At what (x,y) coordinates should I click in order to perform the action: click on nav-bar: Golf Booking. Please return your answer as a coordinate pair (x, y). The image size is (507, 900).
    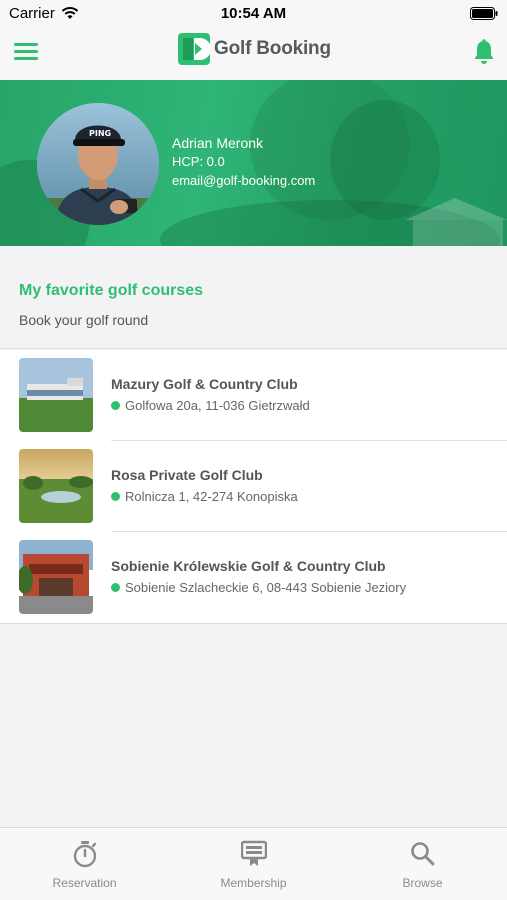
    Looking at the image, I should click on (253, 53).